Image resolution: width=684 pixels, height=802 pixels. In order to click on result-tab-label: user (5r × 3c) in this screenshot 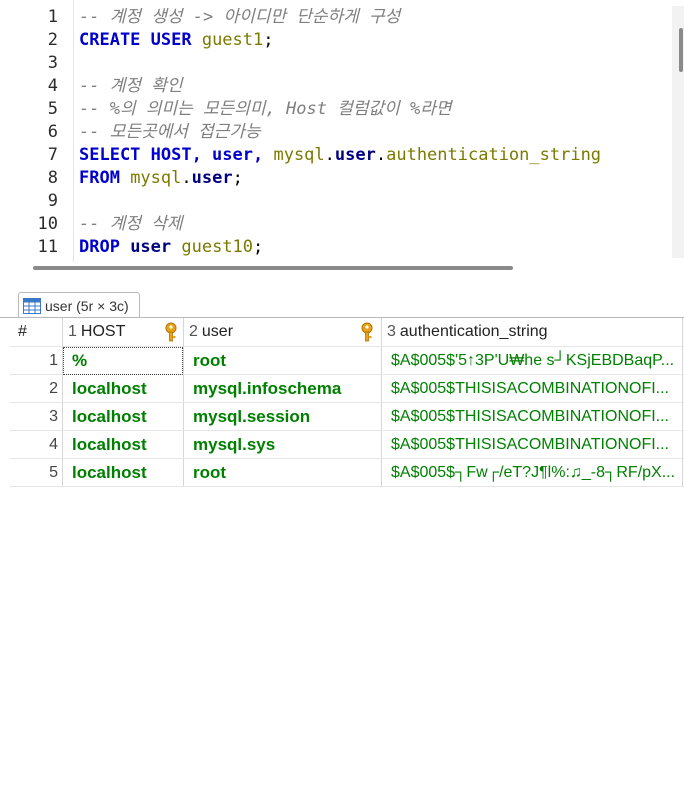, I will do `click(87, 306)`.